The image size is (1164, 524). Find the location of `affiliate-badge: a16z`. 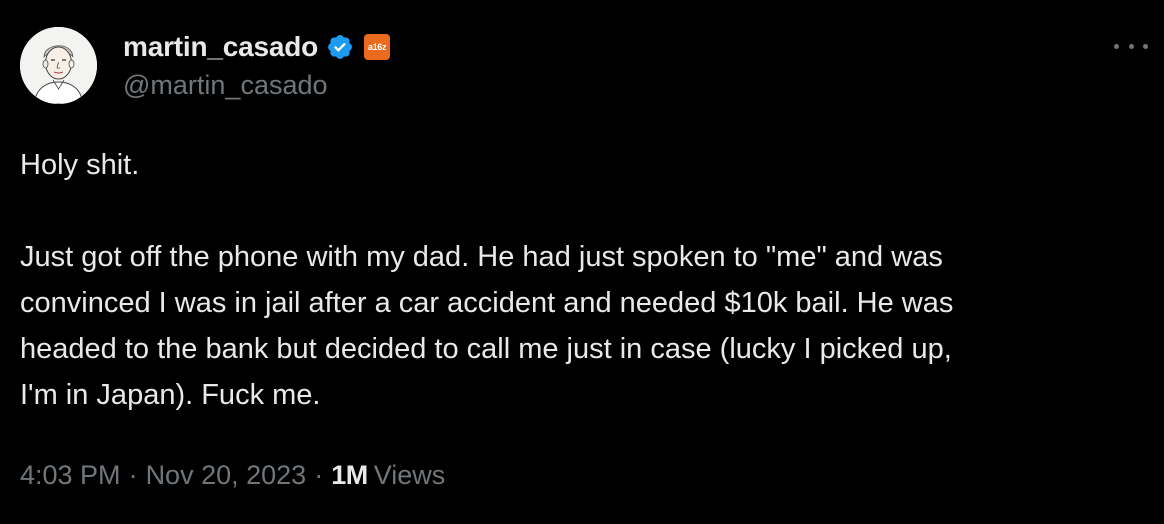

affiliate-badge: a16z is located at coordinates (377, 47).